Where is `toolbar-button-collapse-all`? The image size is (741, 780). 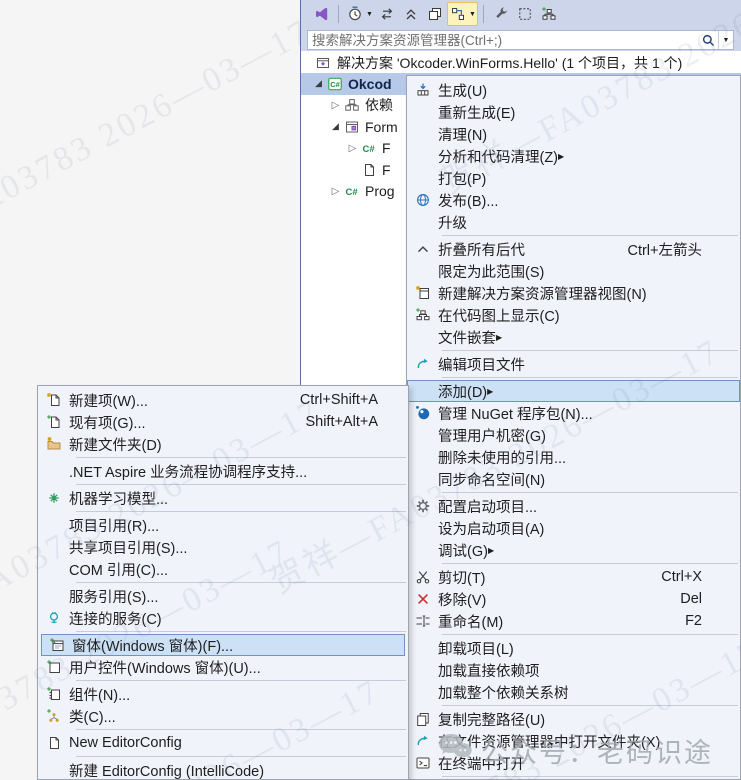
toolbar-button-collapse-all is located at coordinates (411, 14).